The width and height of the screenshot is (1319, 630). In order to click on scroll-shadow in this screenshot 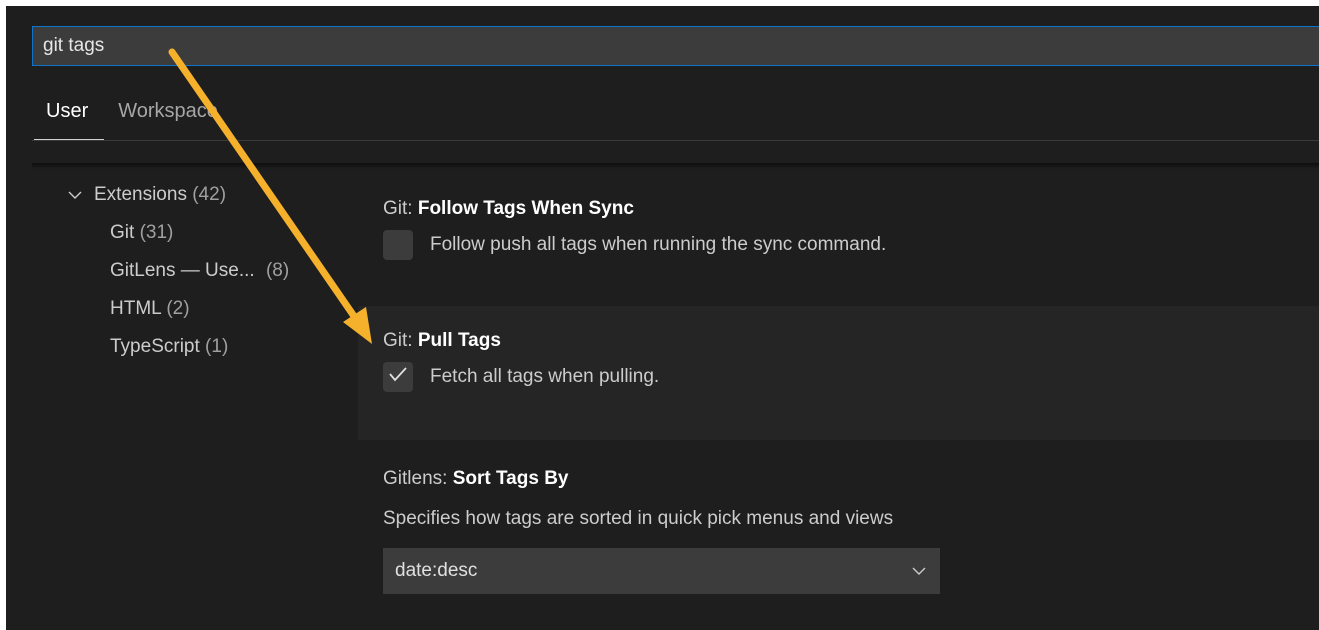, I will do `click(675, 166)`.